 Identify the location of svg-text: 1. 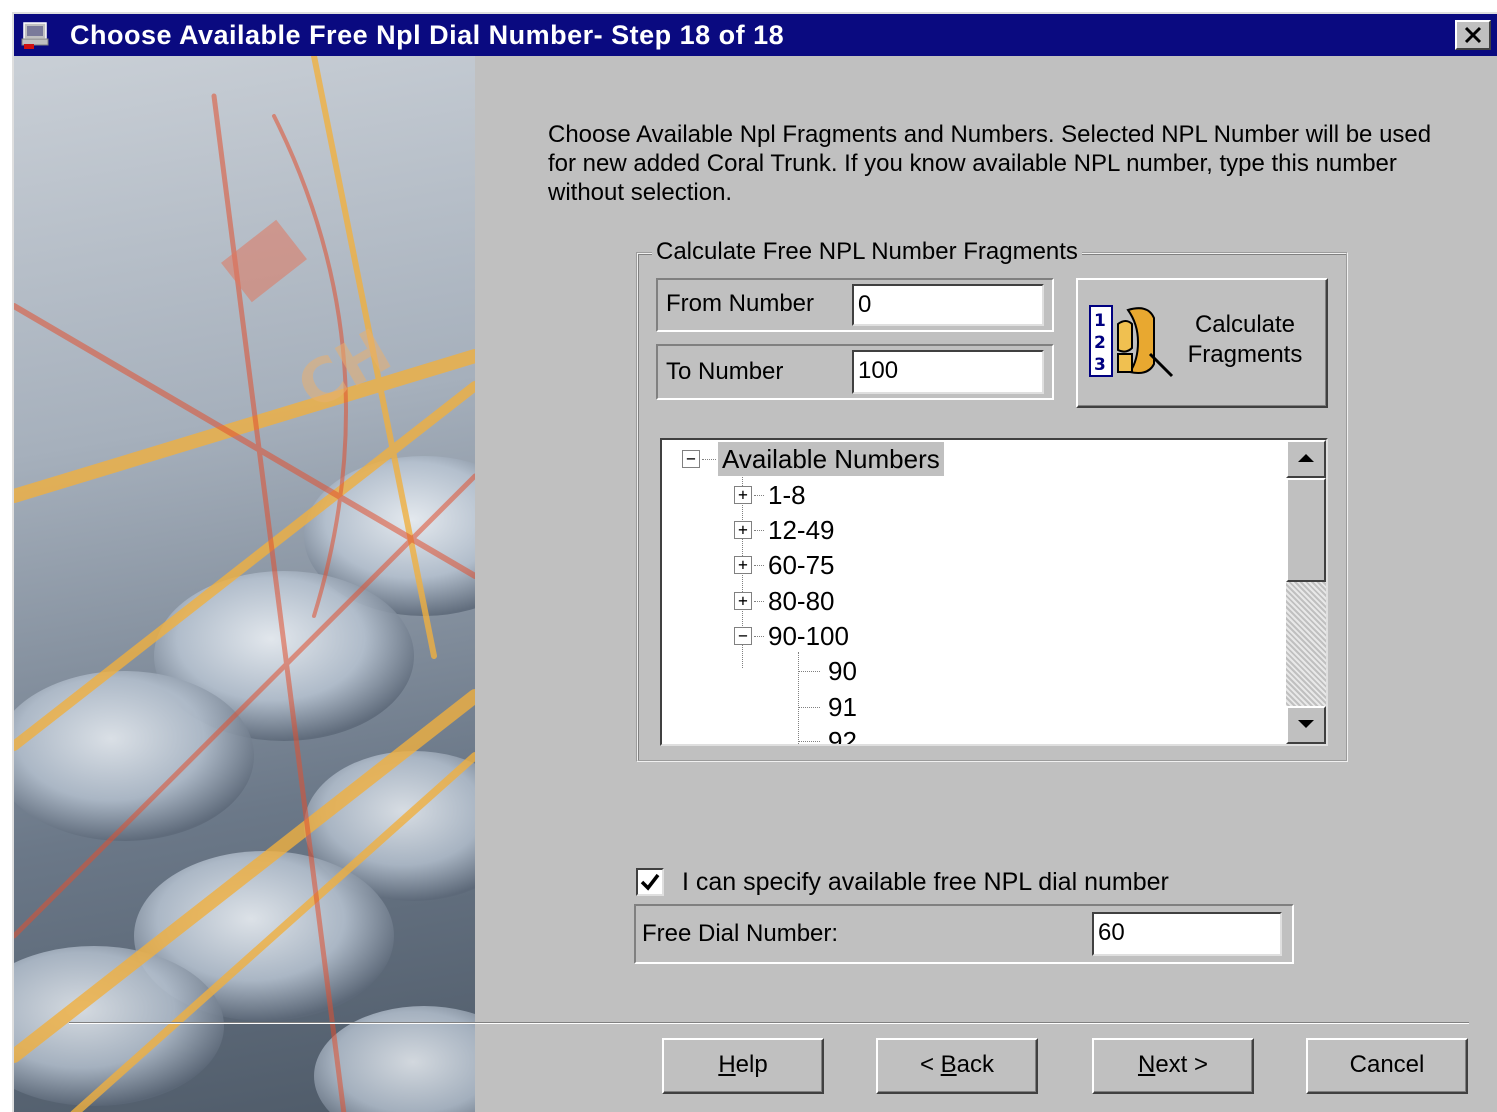
(1100, 321).